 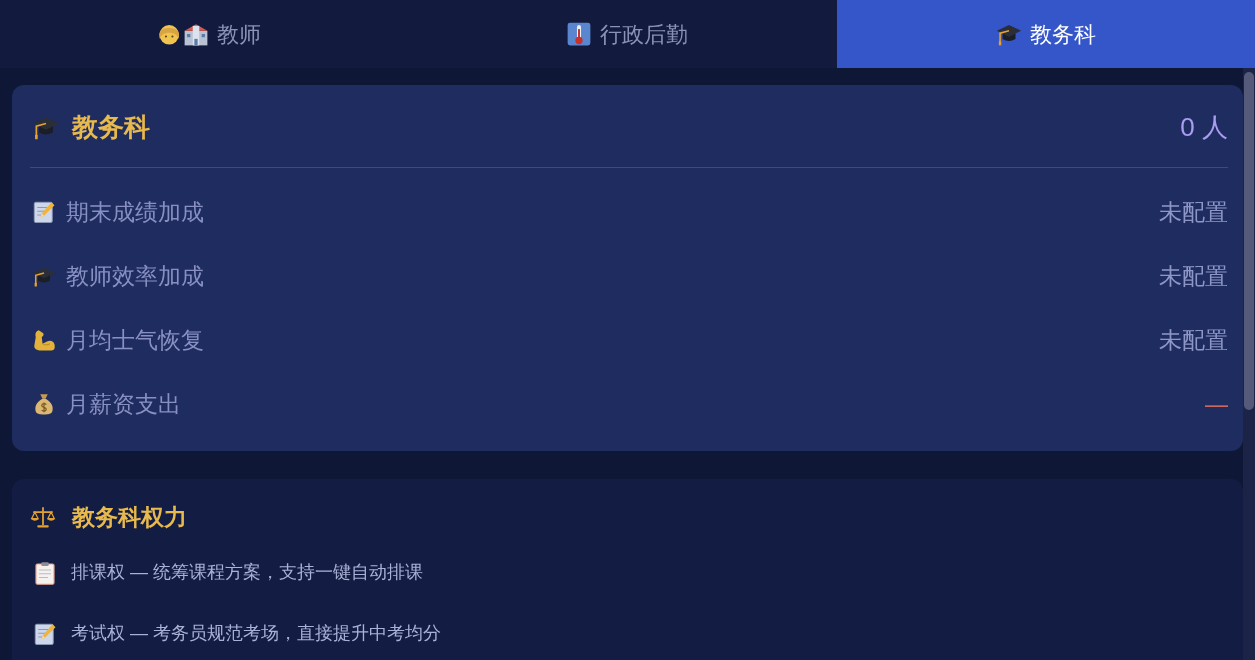 What do you see at coordinates (43, 517) in the screenshot?
I see `balance-scale-icon` at bounding box center [43, 517].